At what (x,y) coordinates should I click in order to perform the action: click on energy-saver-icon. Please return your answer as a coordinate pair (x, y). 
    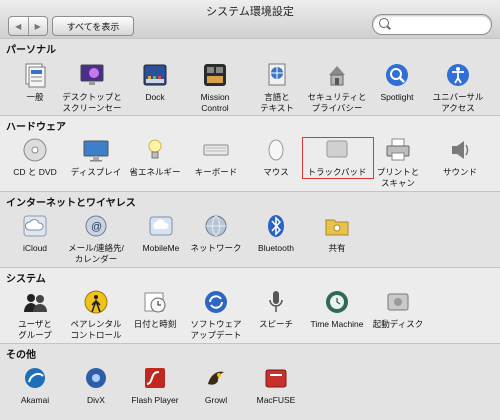
    Looking at the image, I should click on (155, 150).